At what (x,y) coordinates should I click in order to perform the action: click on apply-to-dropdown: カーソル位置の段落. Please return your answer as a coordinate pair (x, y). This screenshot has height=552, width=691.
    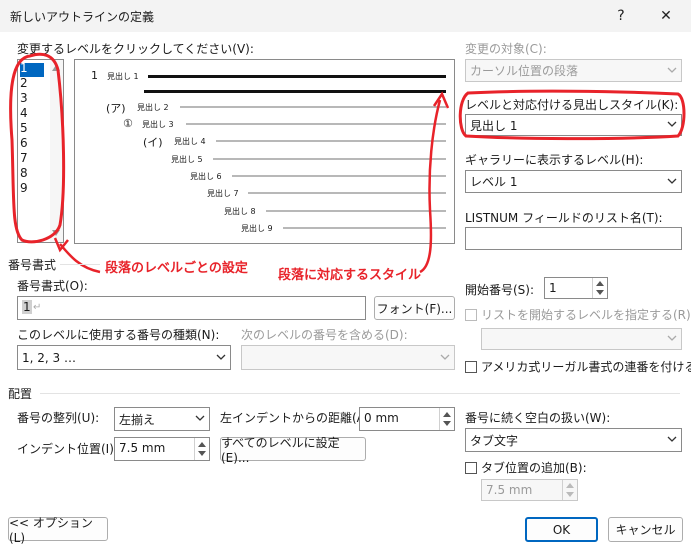
    Looking at the image, I should click on (573, 70).